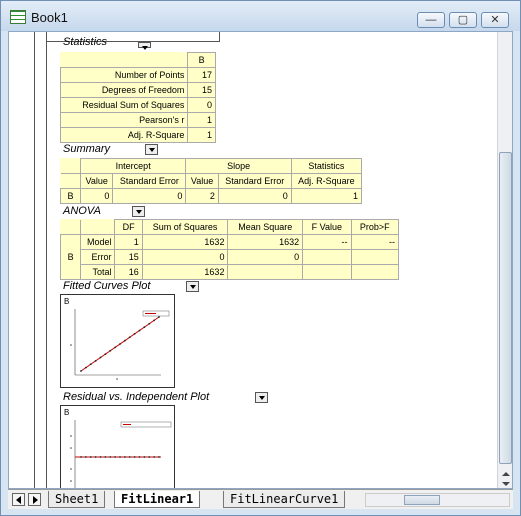  I want to click on sub-header: Standard Error, so click(149, 181).